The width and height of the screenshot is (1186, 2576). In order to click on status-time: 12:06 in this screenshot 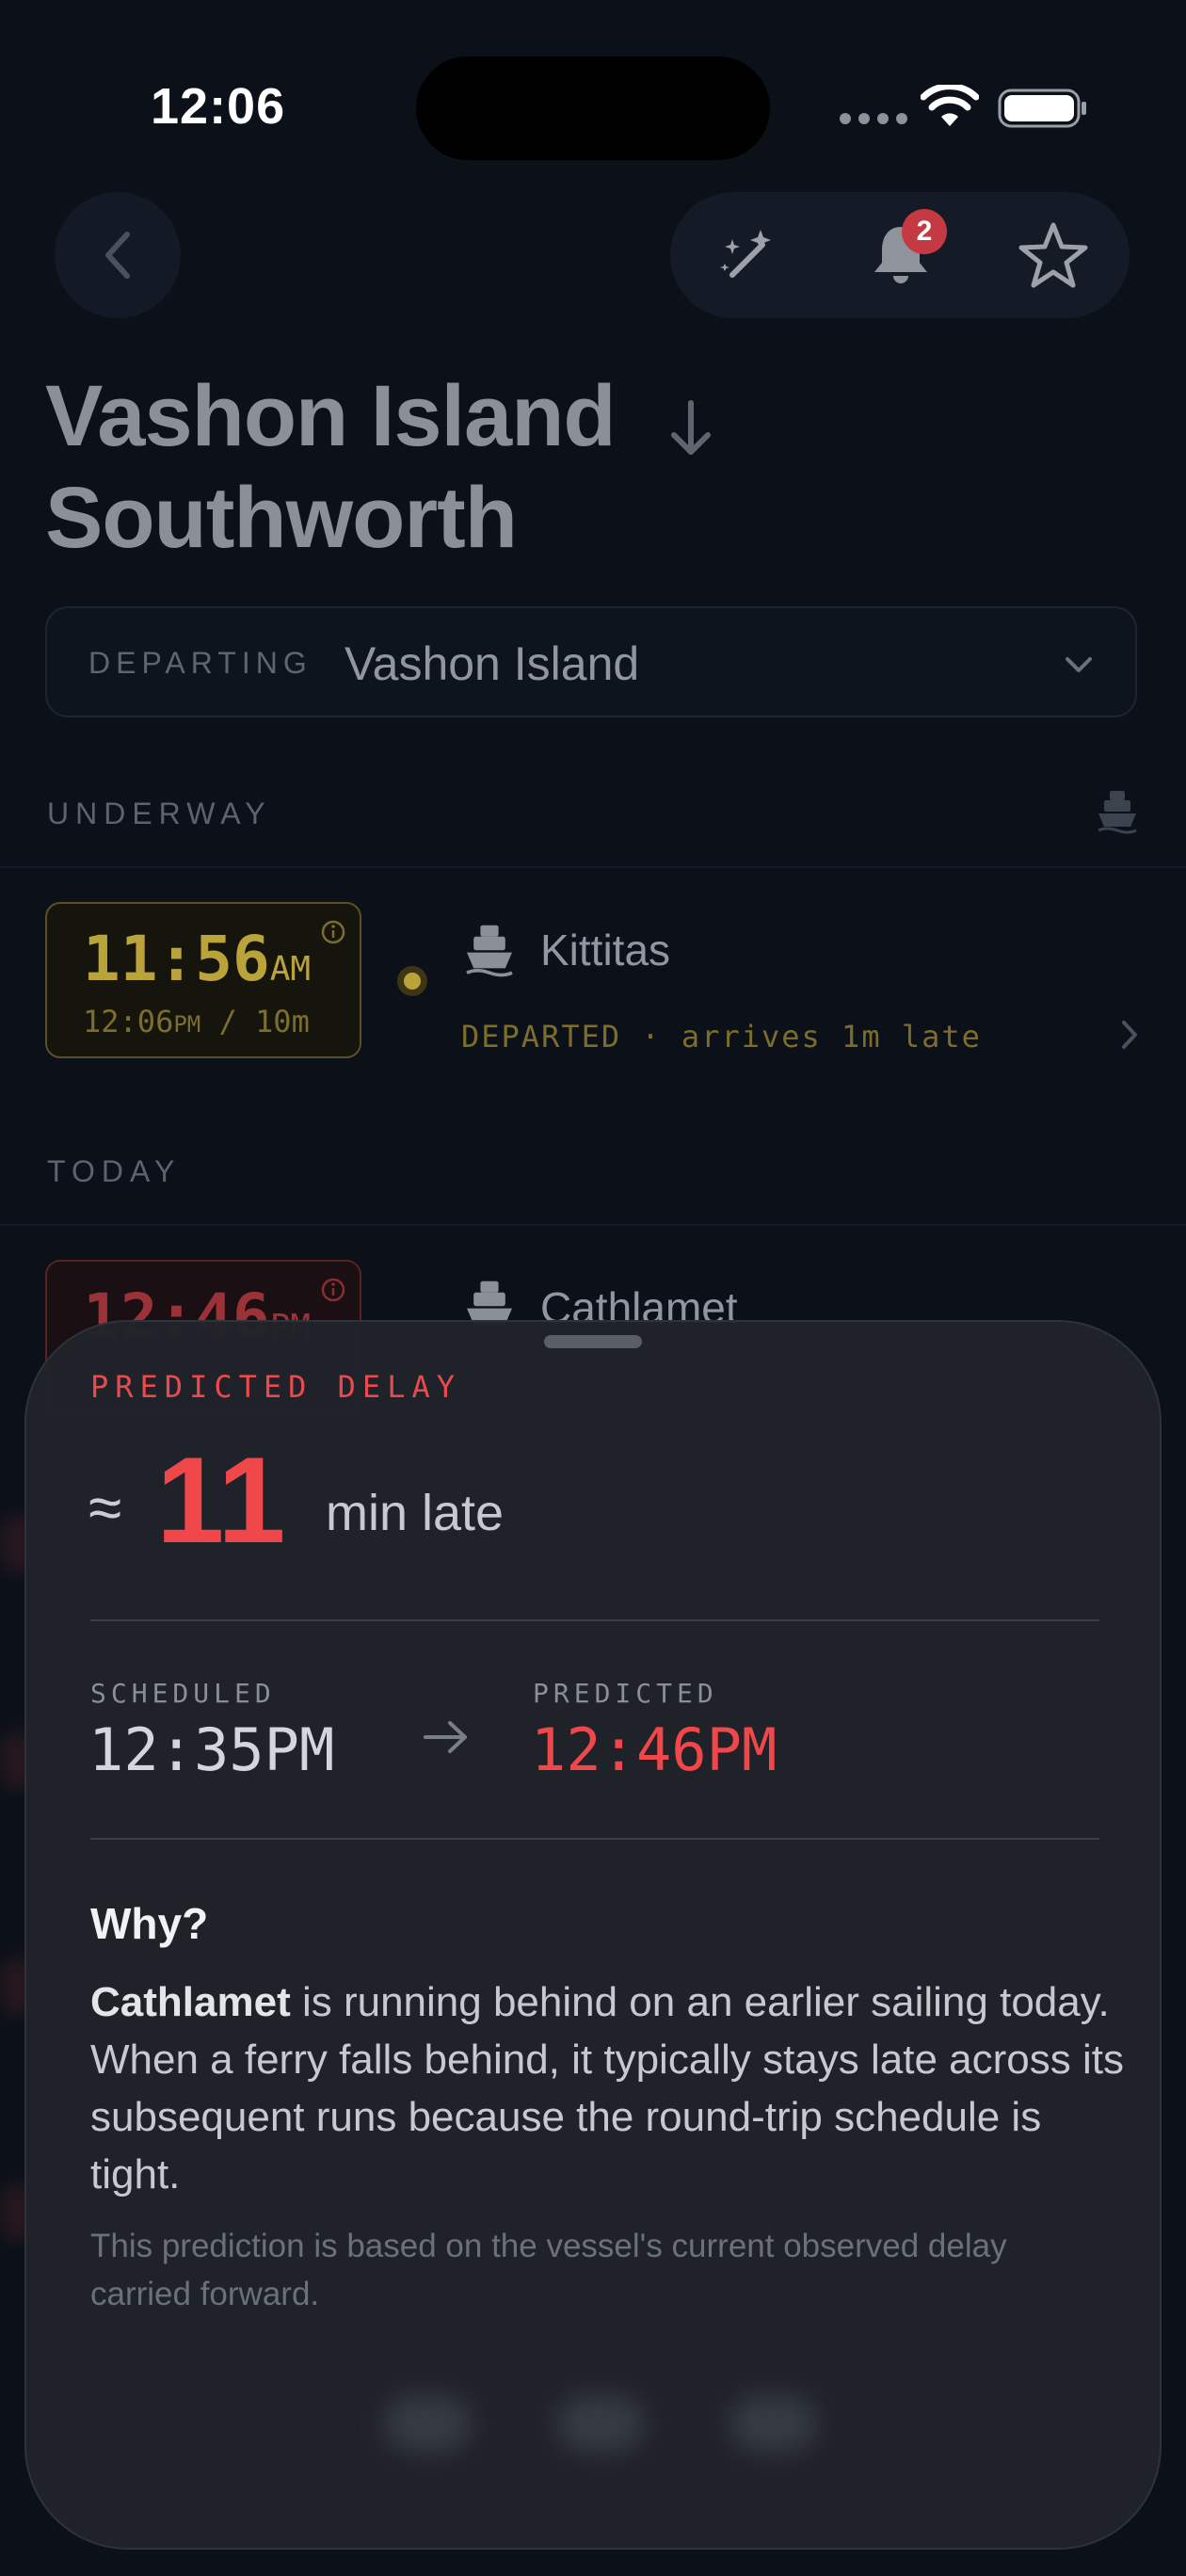, I will do `click(218, 106)`.